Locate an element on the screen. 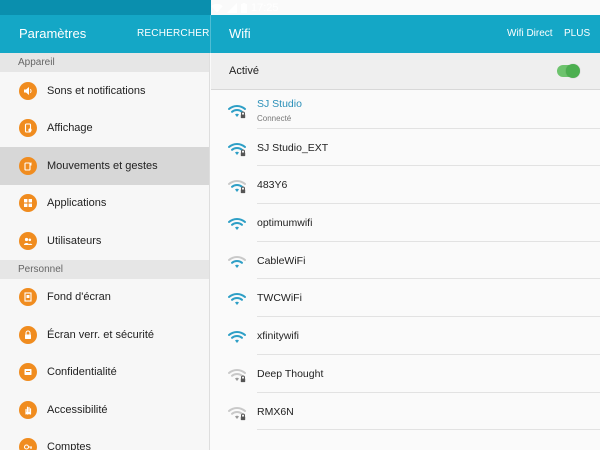 The image size is (600, 450). sidebar-item-privacy: Confidentialité is located at coordinates (104, 373).